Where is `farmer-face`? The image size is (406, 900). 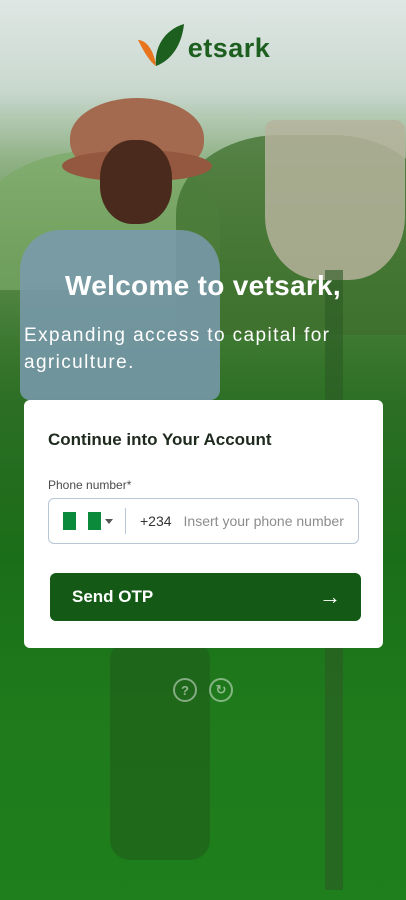
farmer-face is located at coordinates (136, 182).